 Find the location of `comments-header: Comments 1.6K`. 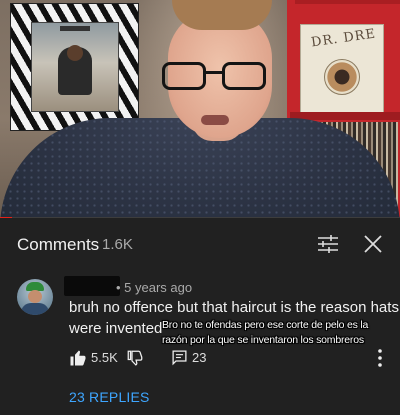

comments-header: Comments 1.6K is located at coordinates (200, 244).